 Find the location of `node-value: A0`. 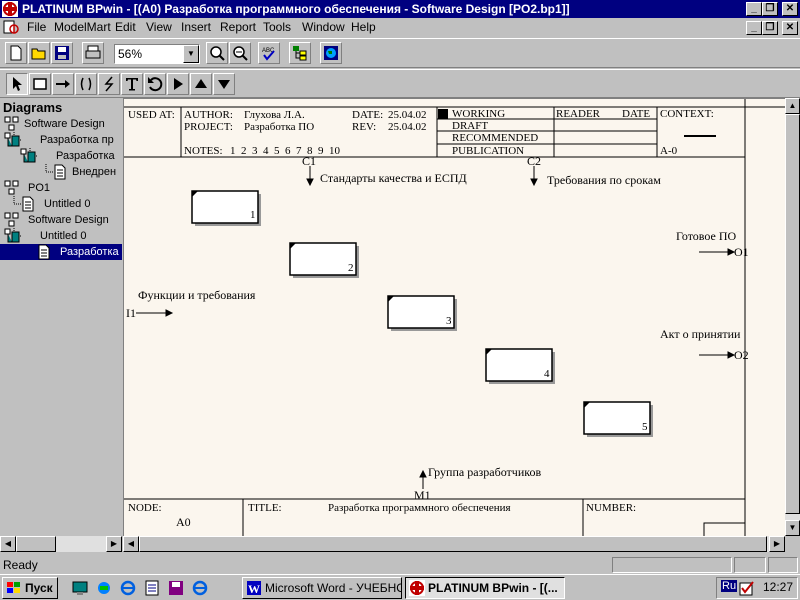

node-value: A0 is located at coordinates (183, 522).